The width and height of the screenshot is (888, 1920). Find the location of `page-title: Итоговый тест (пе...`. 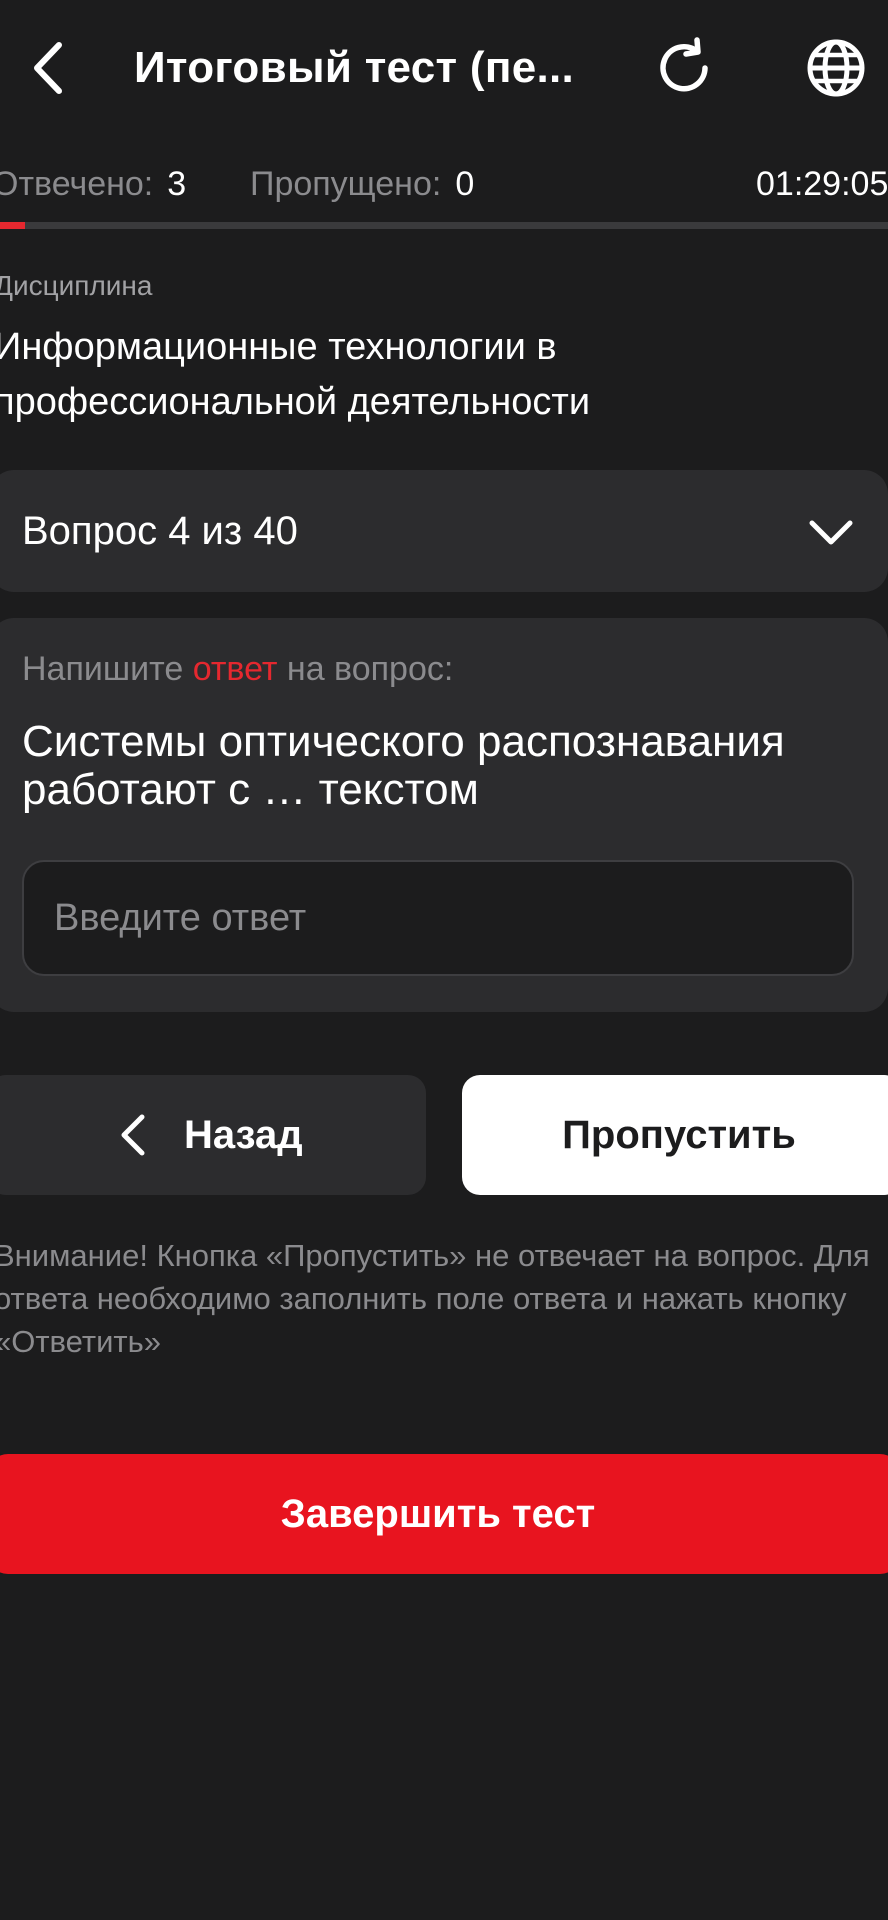

page-title: Итоговый тест (пе... is located at coordinates (354, 67).